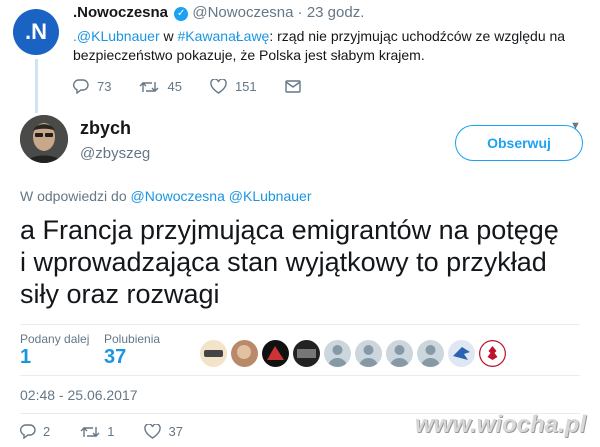  I want to click on author-name: zbych, so click(105, 128).